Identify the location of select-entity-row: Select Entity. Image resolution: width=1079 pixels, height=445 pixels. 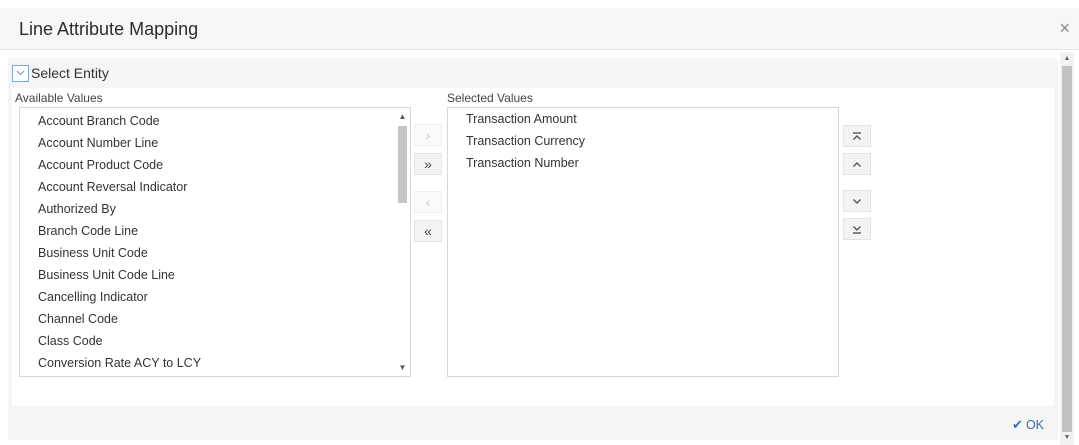
(60, 73).